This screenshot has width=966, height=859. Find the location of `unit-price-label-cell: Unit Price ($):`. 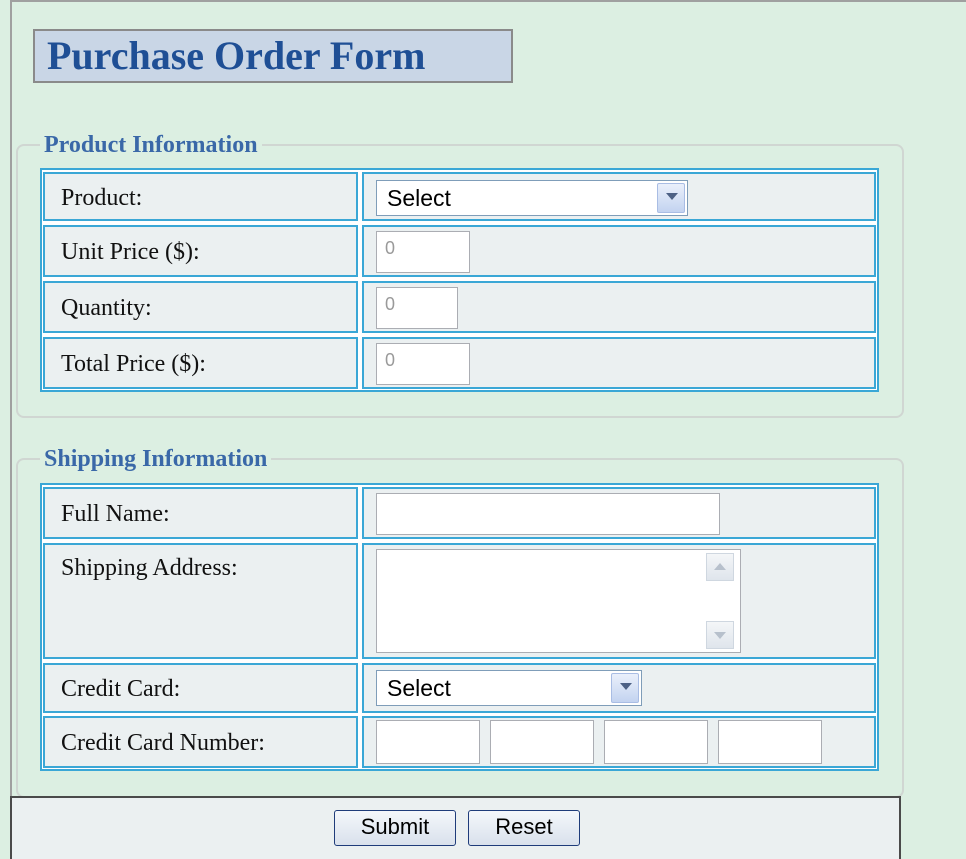

unit-price-label-cell: Unit Price ($): is located at coordinates (200, 251).